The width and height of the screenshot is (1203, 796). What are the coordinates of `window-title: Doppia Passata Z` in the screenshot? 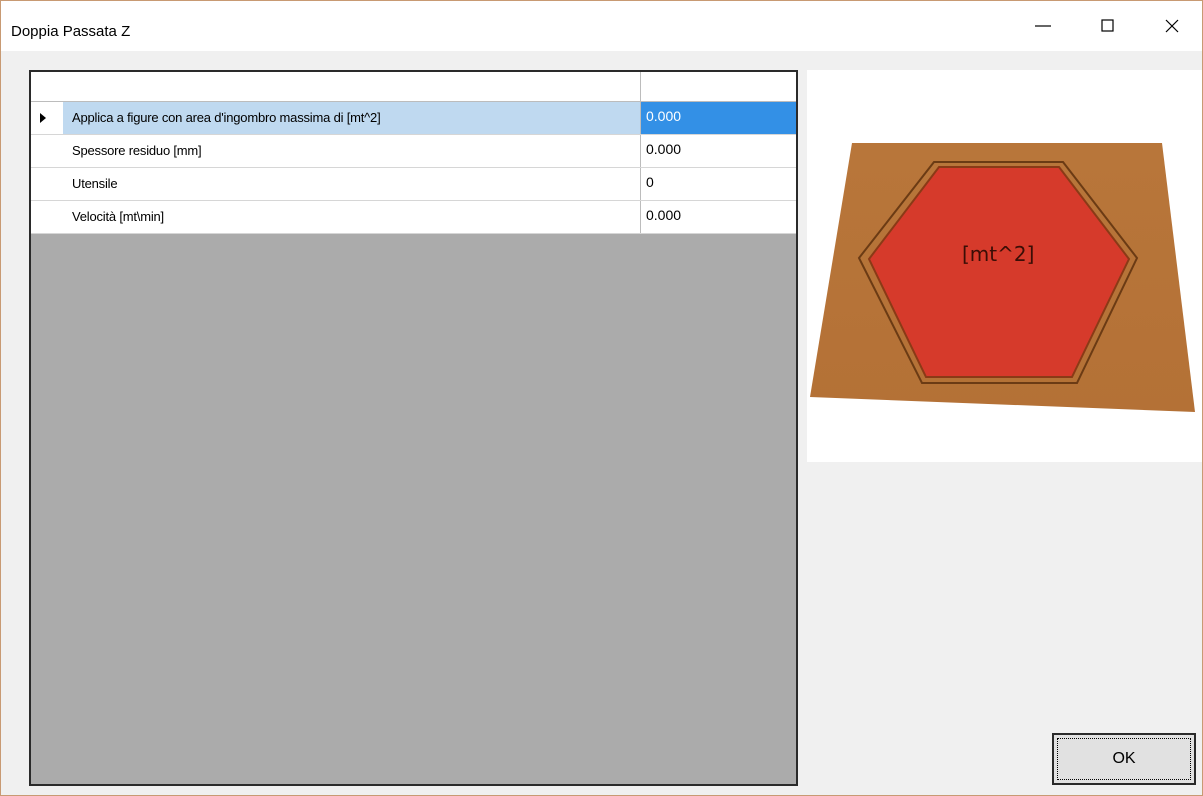 It's located at (71, 31).